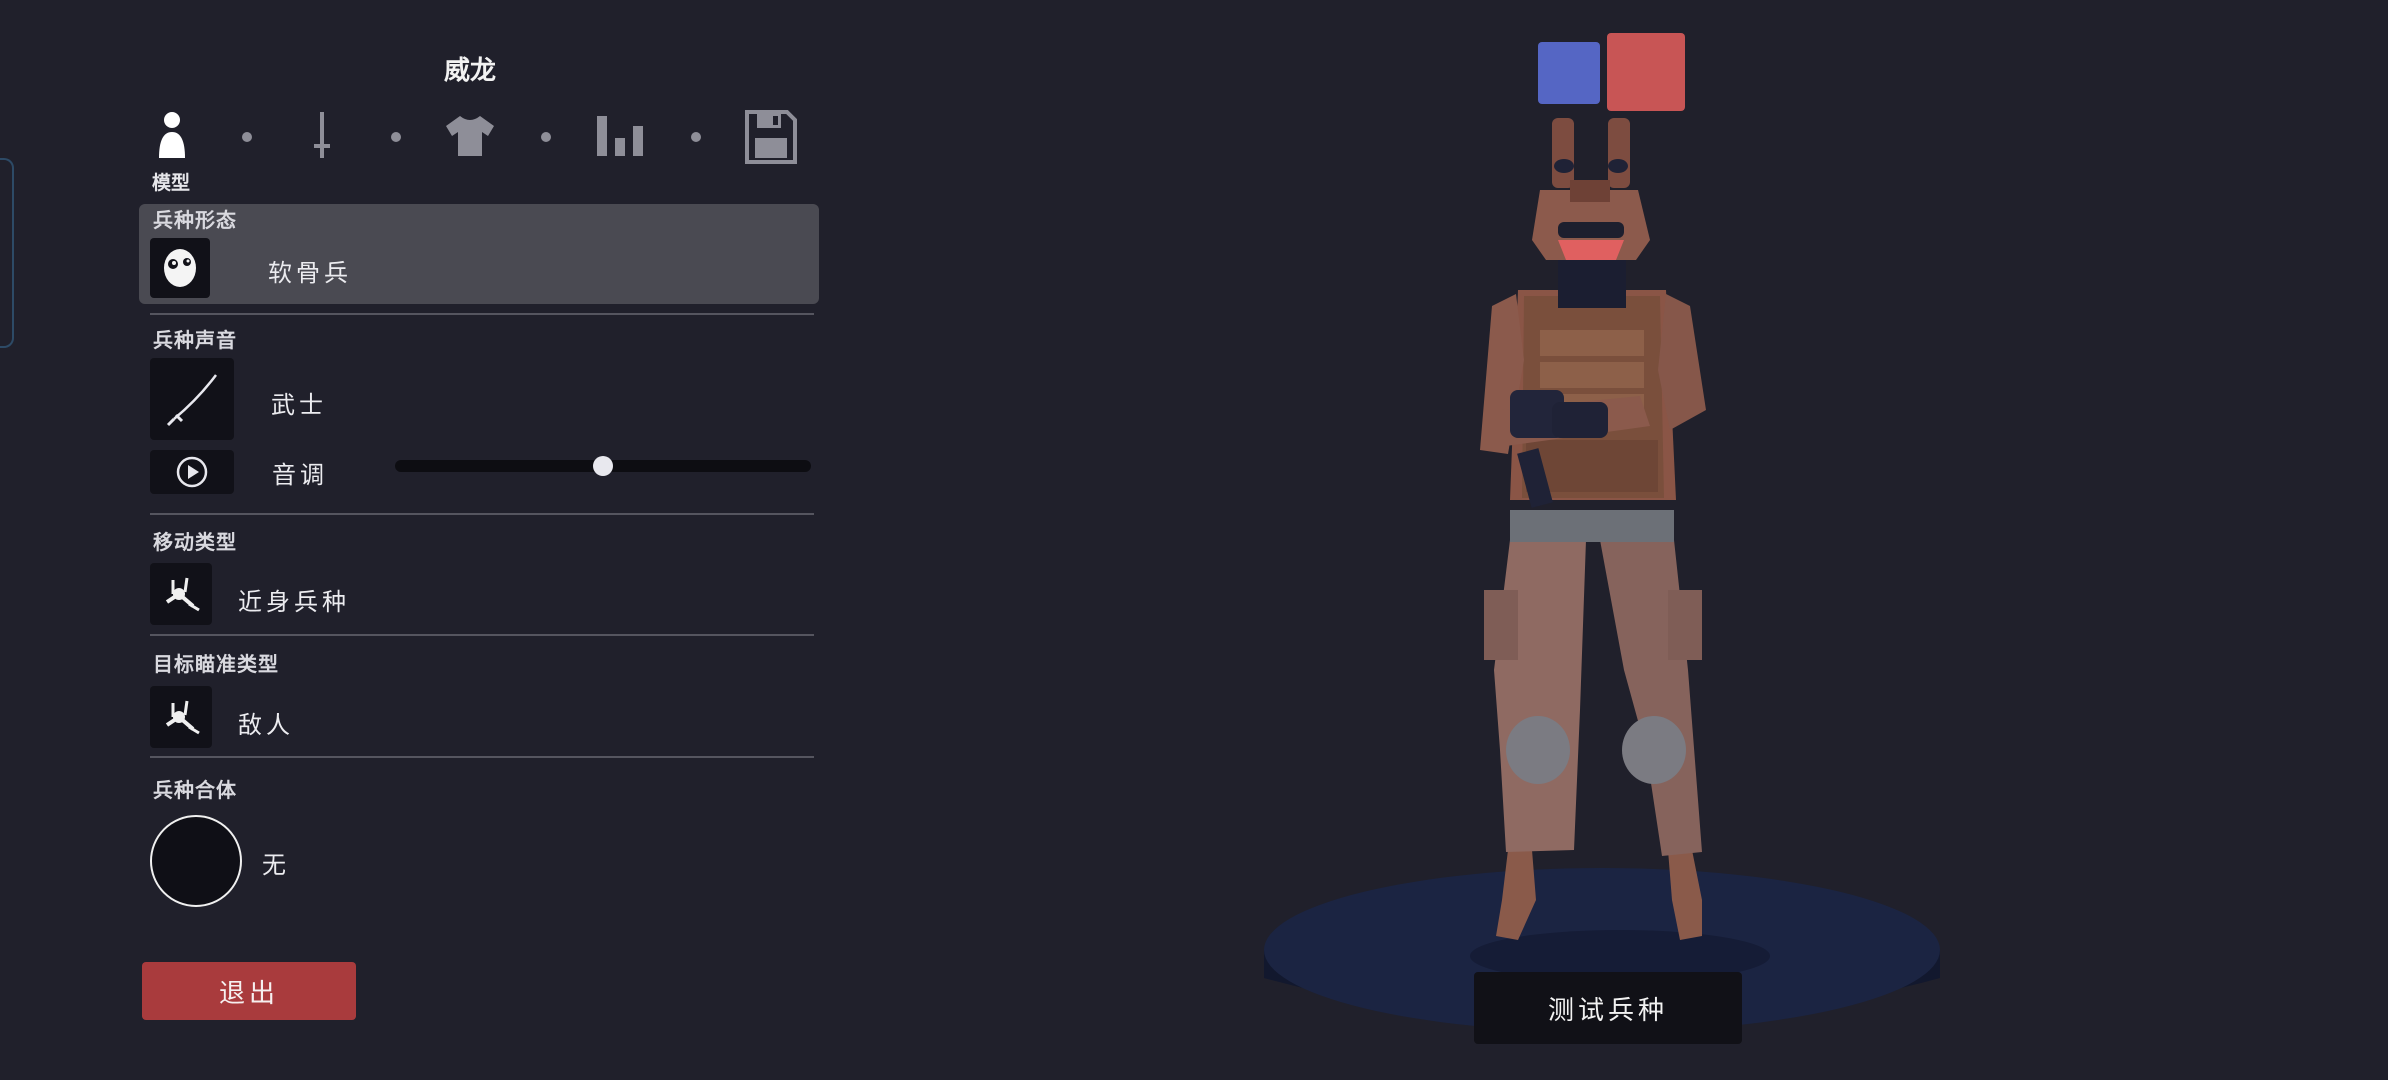 The image size is (2388, 1080). I want to click on pitch-label: 音调, so click(300, 475).